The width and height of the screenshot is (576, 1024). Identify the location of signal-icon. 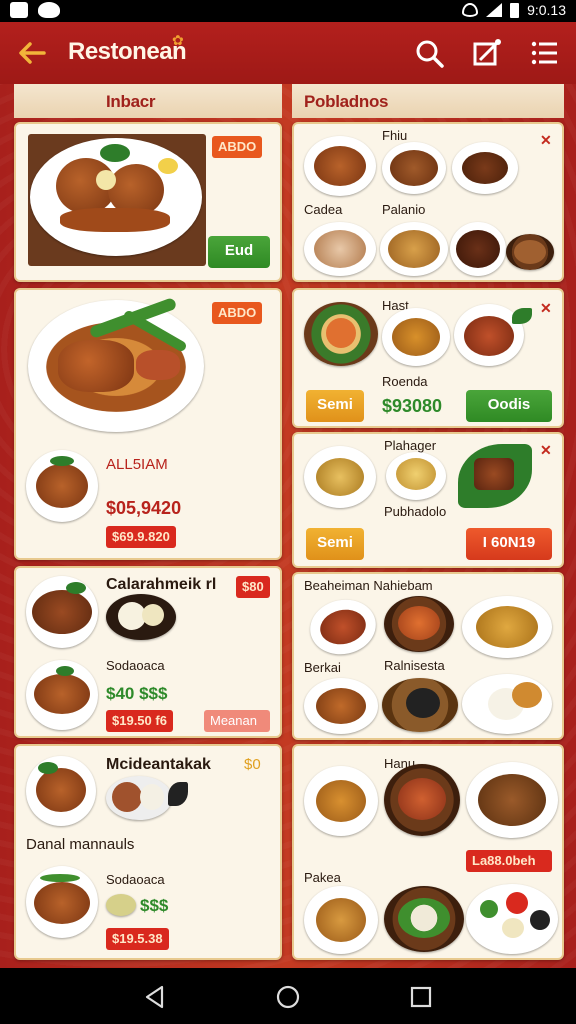
(494, 10).